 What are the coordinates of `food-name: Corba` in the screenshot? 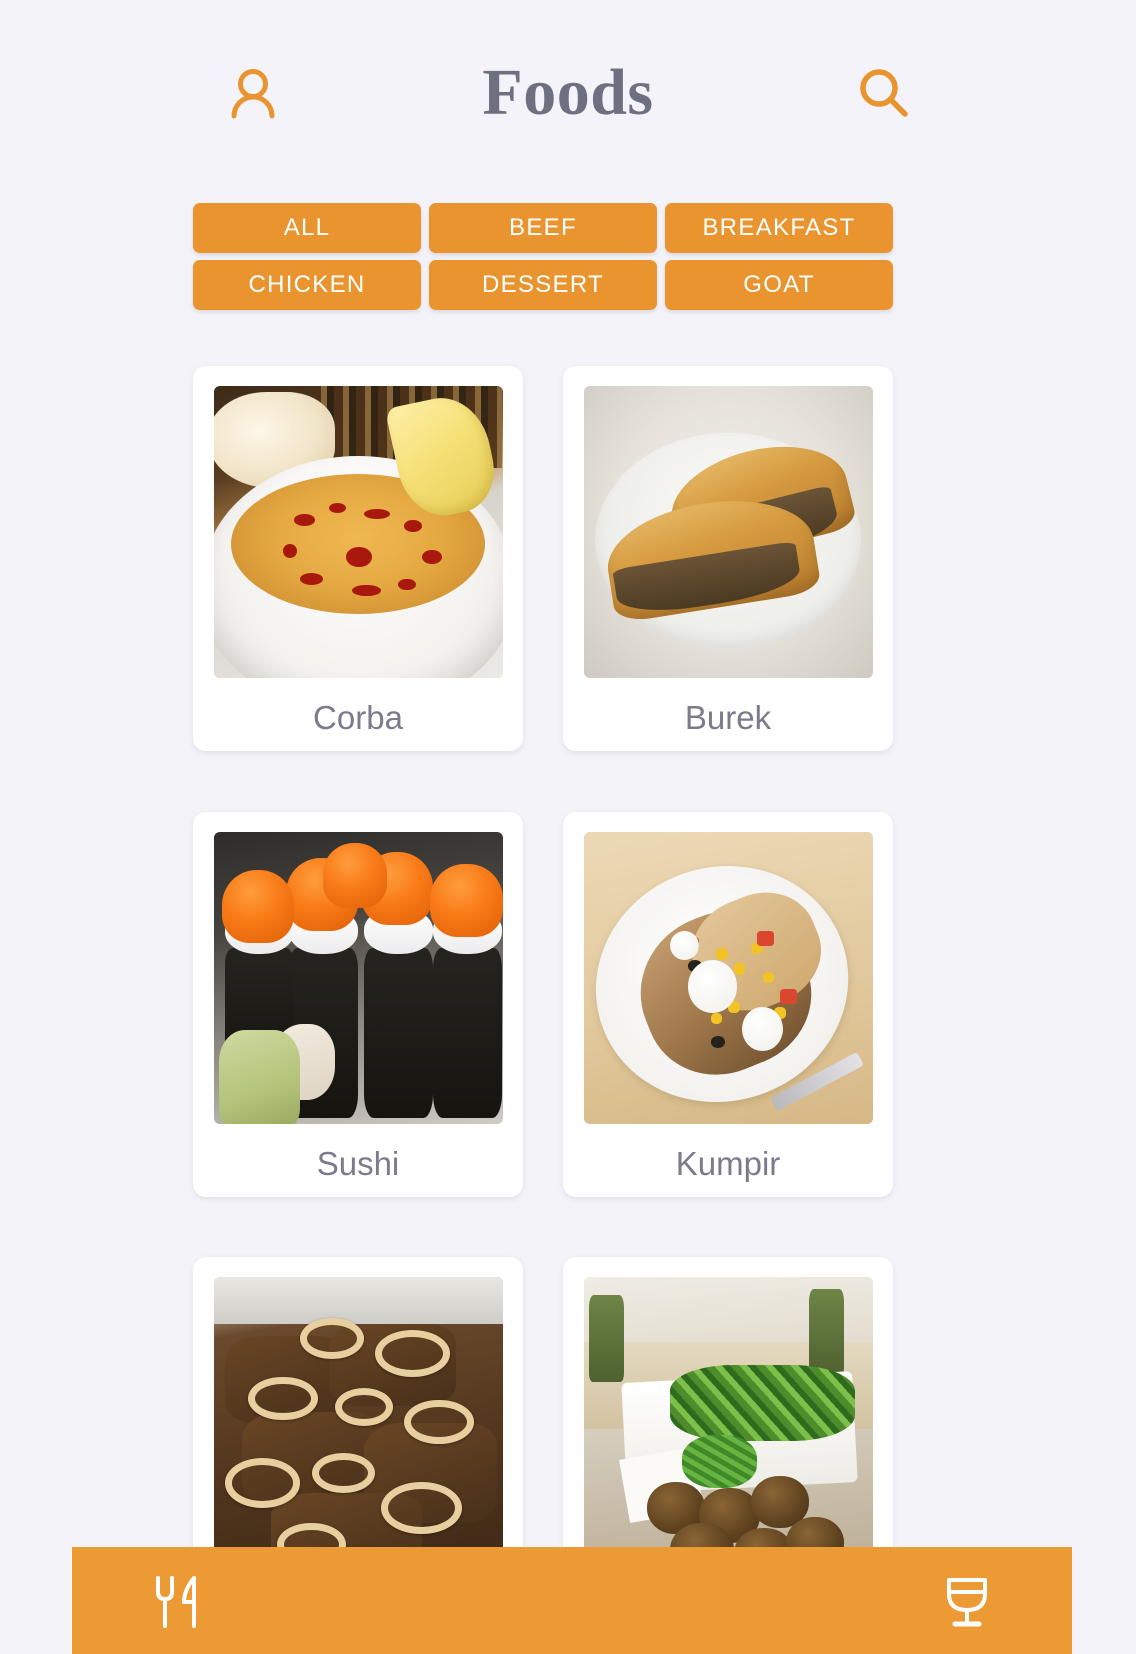 It's located at (358, 717).